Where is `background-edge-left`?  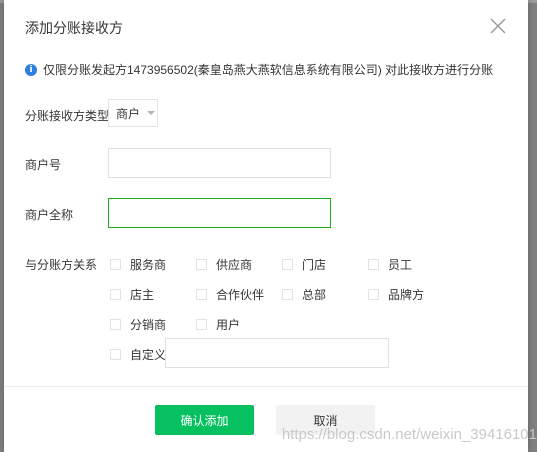 background-edge-left is located at coordinates (1, 148).